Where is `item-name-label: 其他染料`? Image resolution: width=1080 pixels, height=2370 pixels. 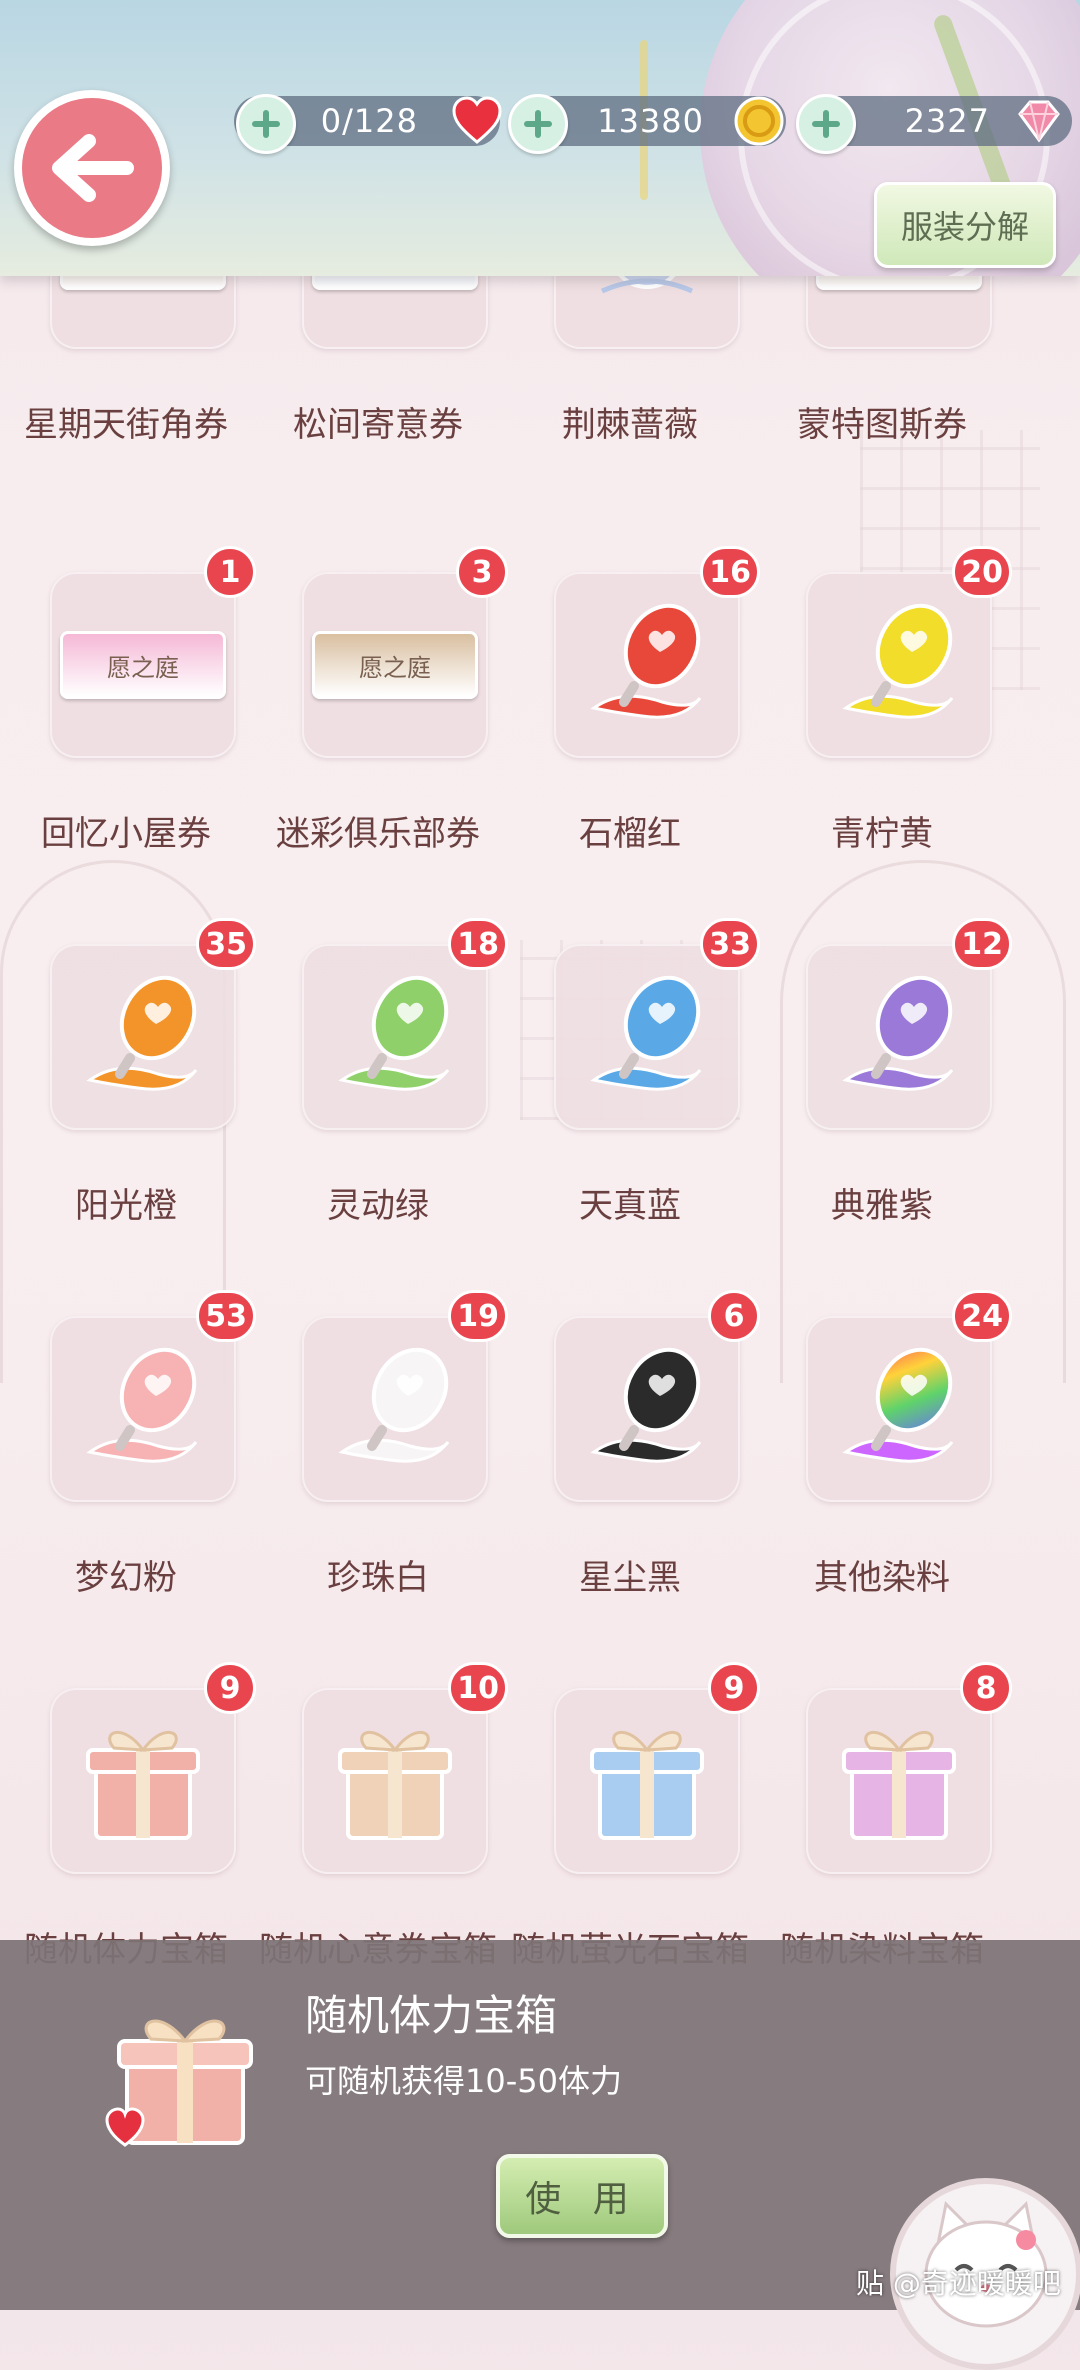 item-name-label: 其他染料 is located at coordinates (882, 1578).